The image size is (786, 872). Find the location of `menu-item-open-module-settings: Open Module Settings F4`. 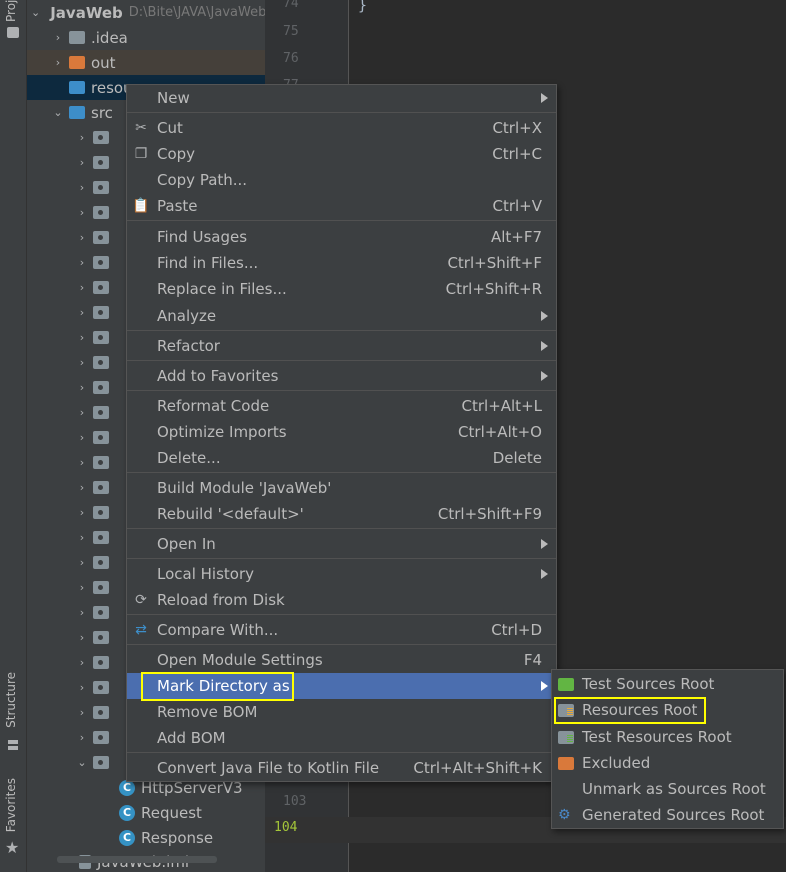

menu-item-open-module-settings: Open Module Settings F4 is located at coordinates (341, 660).